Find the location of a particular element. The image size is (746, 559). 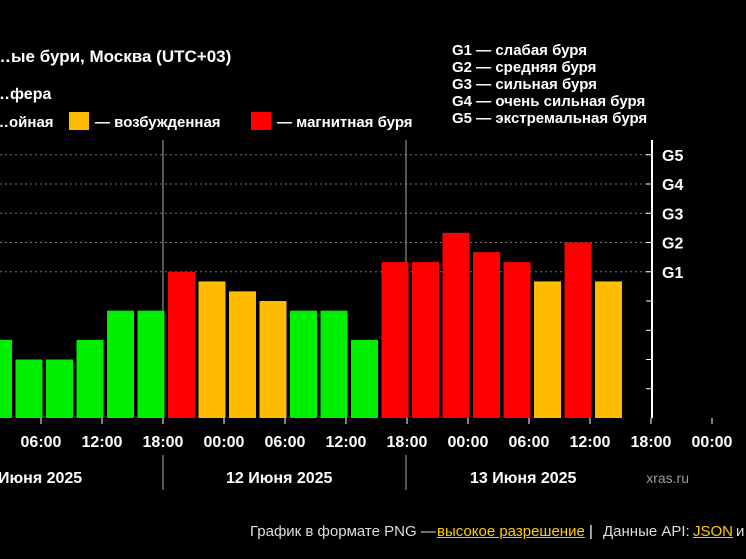

date-label: 12 Июня 2025 is located at coordinates (279, 478).